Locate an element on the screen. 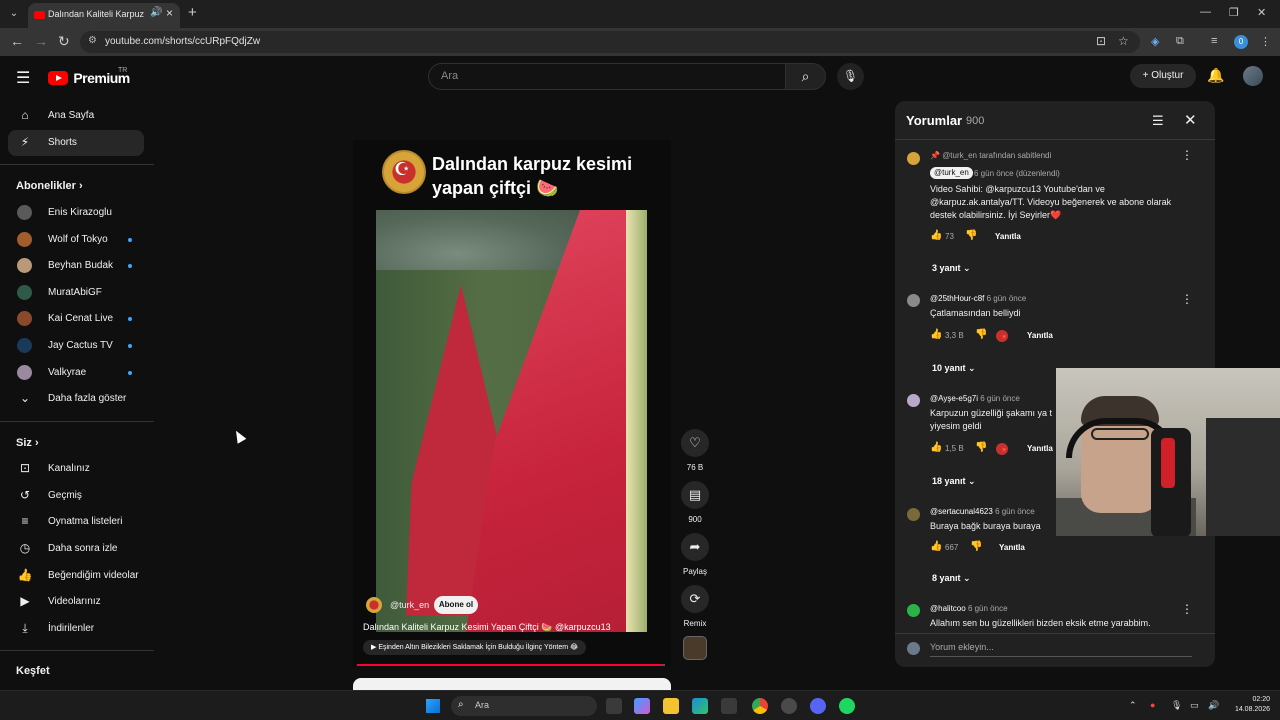 The width and height of the screenshot is (1280, 720). next-short-preview is located at coordinates (512, 684).